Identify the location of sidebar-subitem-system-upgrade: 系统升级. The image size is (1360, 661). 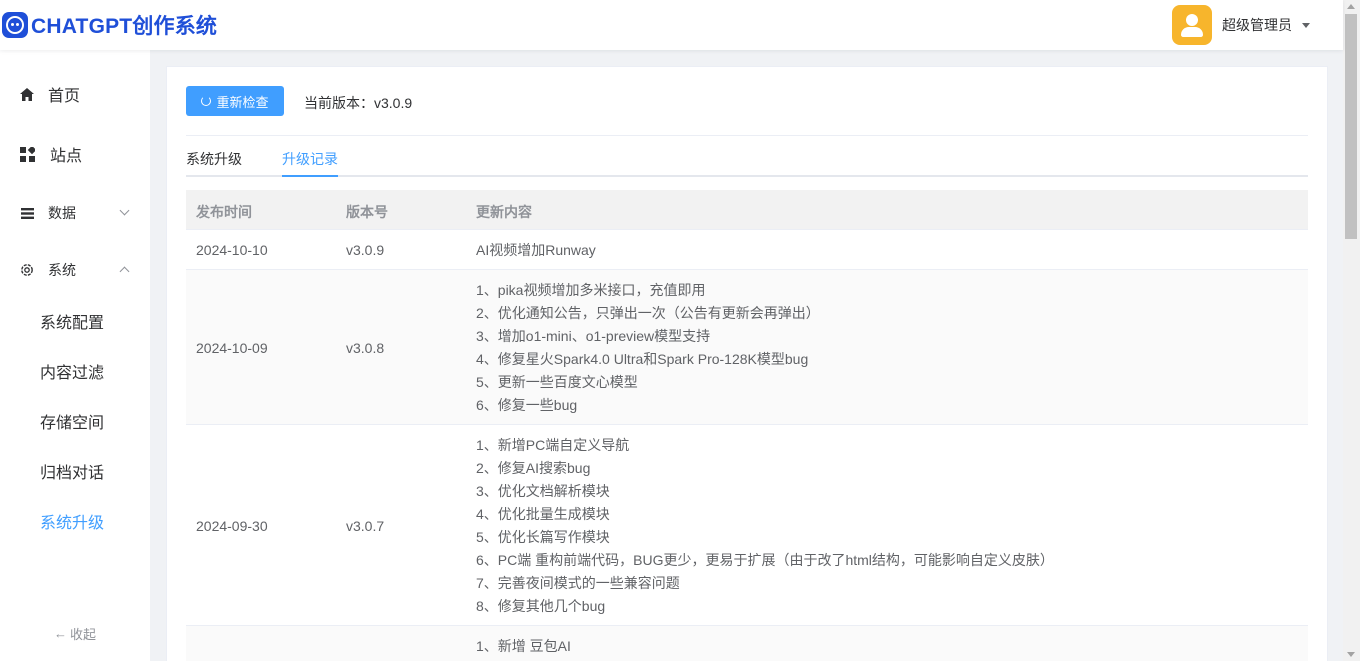
(75, 521).